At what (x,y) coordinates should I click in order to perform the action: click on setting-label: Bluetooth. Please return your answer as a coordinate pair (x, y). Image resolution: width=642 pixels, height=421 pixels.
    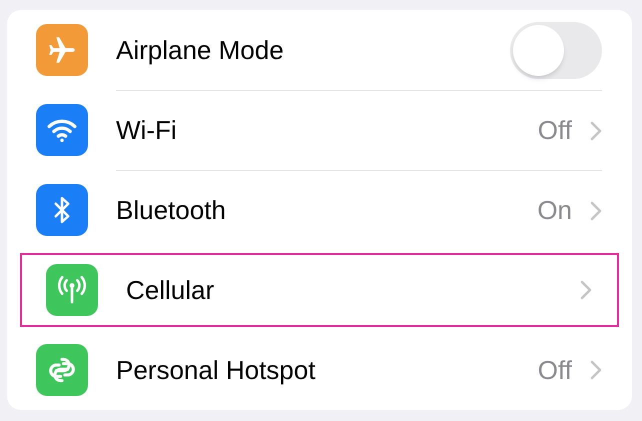
    Looking at the image, I should click on (171, 210).